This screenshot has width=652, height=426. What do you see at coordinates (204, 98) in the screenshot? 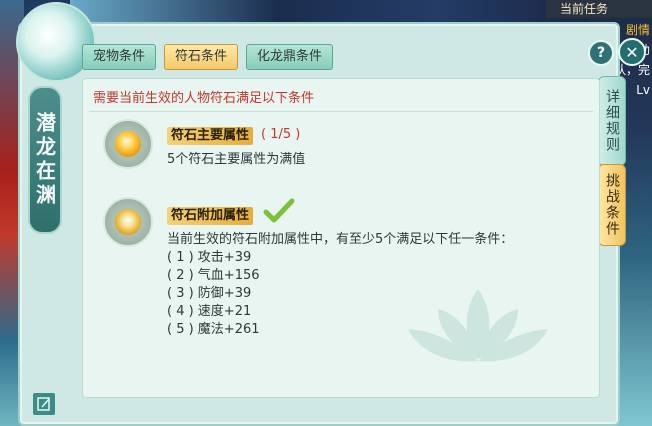
I see `requirement-title: 需要当前生效的人物符石满足以下条件` at bounding box center [204, 98].